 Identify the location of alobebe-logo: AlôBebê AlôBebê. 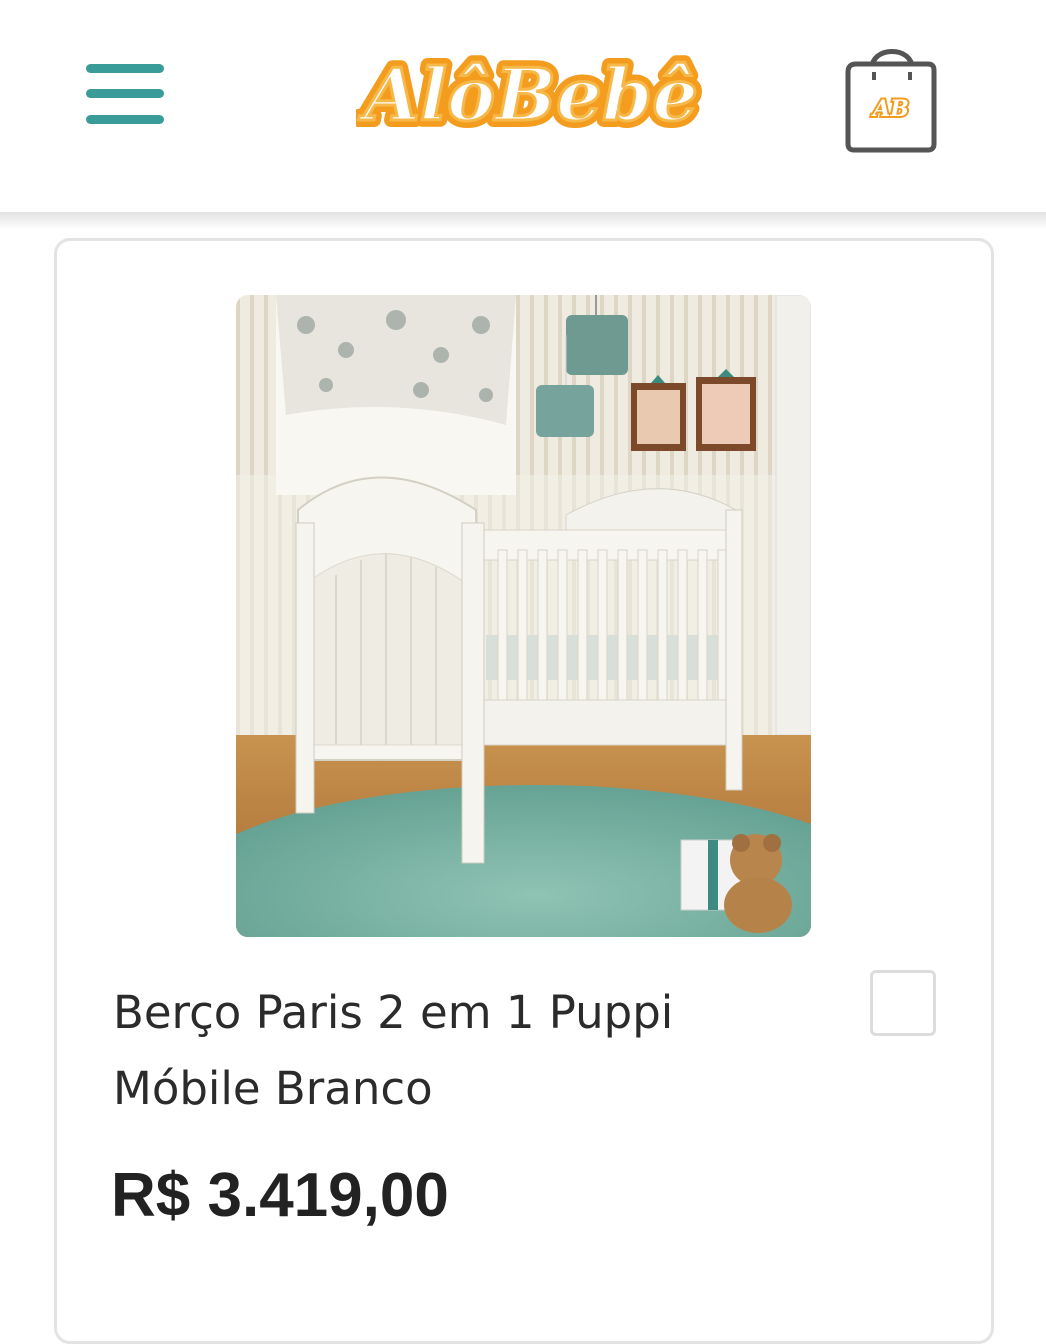
(531, 93).